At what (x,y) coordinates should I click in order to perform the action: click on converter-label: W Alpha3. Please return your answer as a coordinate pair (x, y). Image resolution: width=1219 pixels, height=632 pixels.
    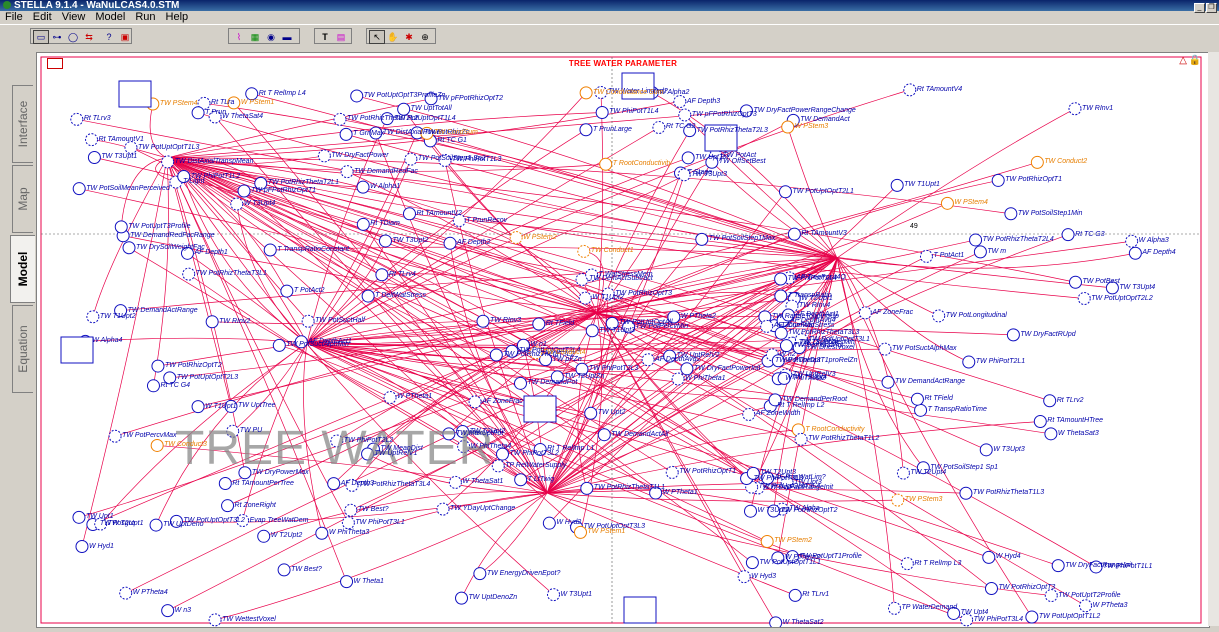
    Looking at the image, I should click on (1154, 241).